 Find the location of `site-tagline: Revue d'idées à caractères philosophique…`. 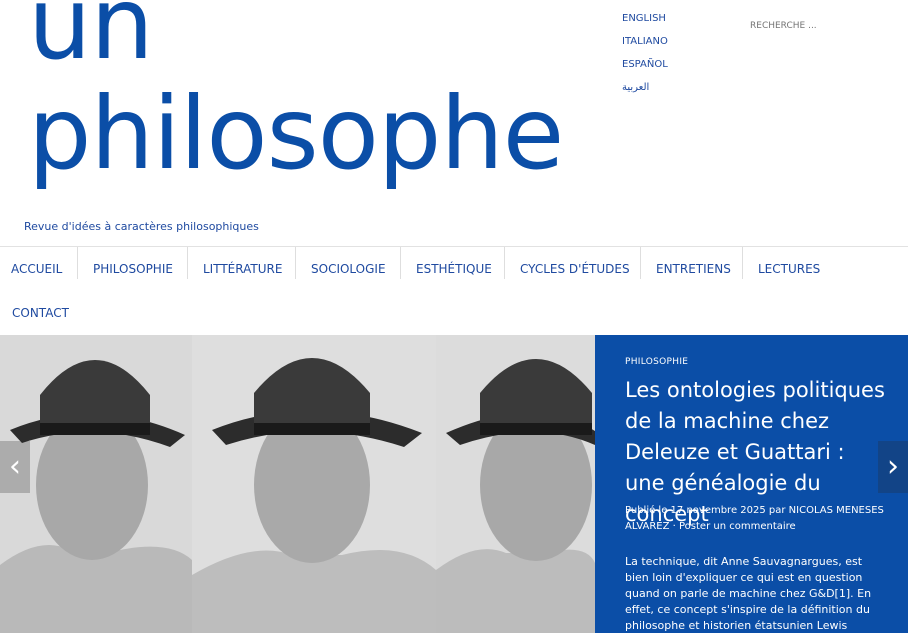

site-tagline: Revue d'idées à caractères philosophique… is located at coordinates (141, 226).